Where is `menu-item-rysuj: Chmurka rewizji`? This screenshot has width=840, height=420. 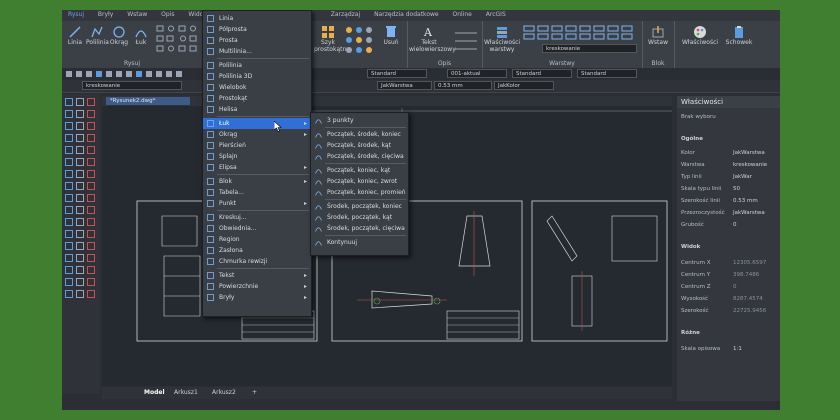 menu-item-rysuj: Chmurka rewizji is located at coordinates (257, 261).